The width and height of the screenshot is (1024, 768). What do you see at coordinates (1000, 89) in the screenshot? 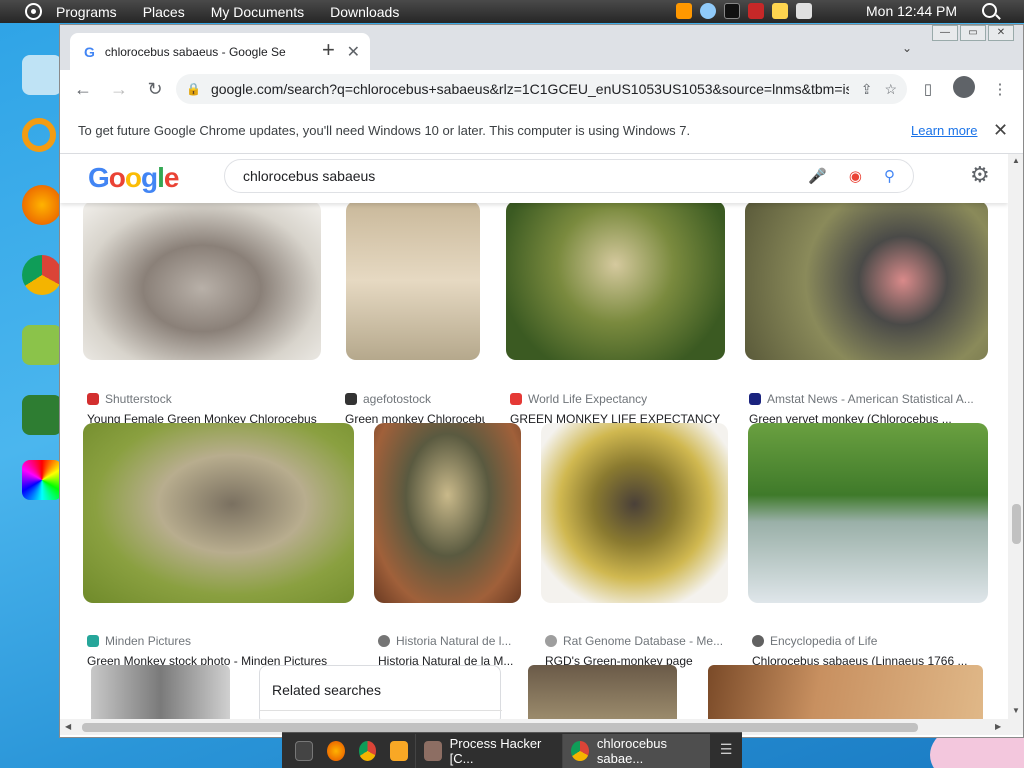
I see `menu-kebab-icon: ⋮` at bounding box center [1000, 89].